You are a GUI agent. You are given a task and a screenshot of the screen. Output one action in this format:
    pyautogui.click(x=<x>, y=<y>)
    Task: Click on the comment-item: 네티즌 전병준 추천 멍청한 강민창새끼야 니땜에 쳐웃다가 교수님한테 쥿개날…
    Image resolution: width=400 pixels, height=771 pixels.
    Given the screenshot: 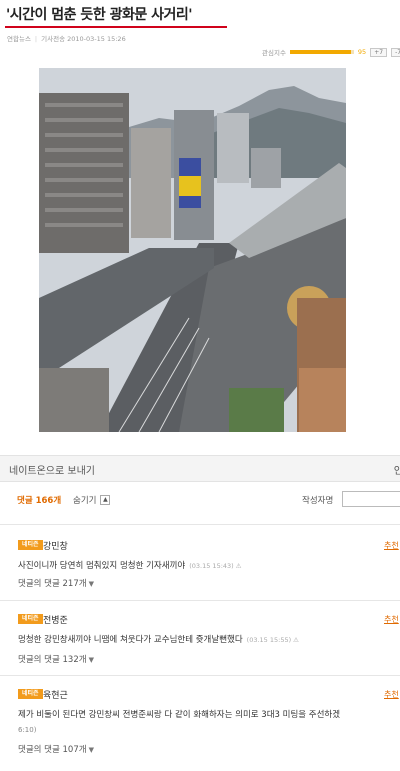 What is the action you would take?
    pyautogui.click(x=200, y=655)
    